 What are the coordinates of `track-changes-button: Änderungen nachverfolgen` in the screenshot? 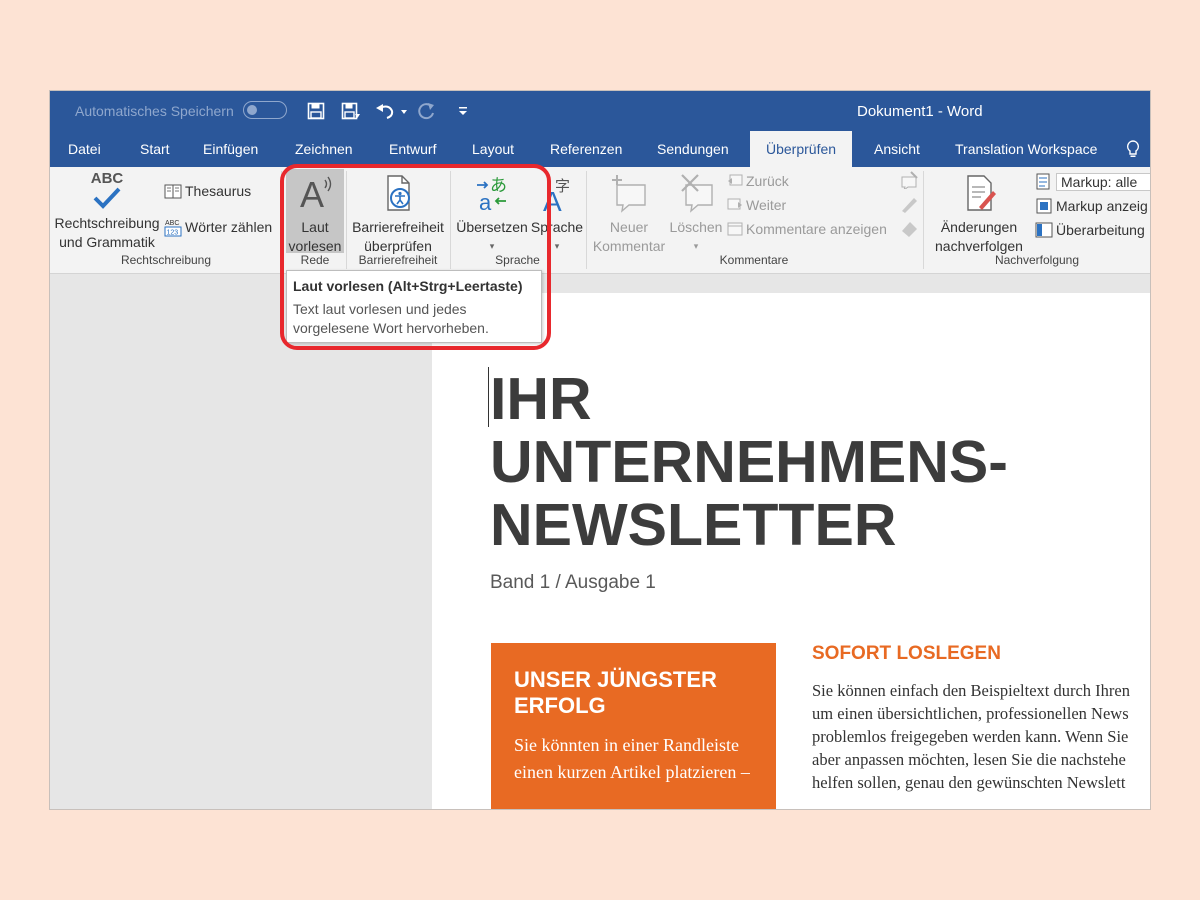 It's located at (979, 214).